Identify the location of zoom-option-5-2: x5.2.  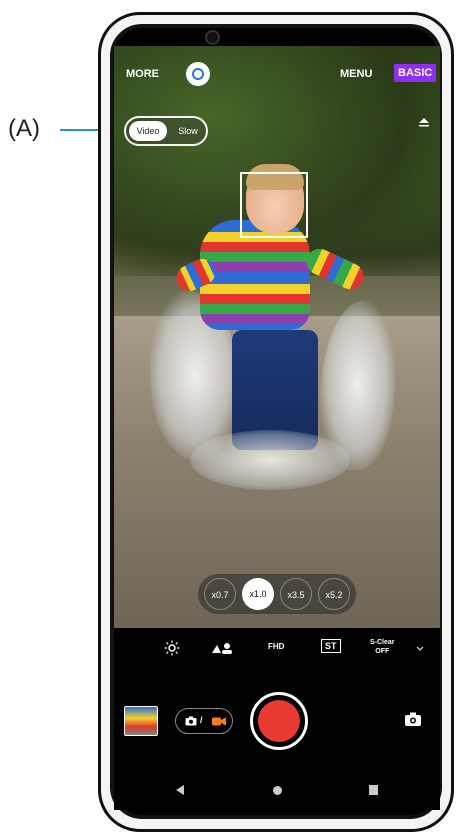
(334, 594).